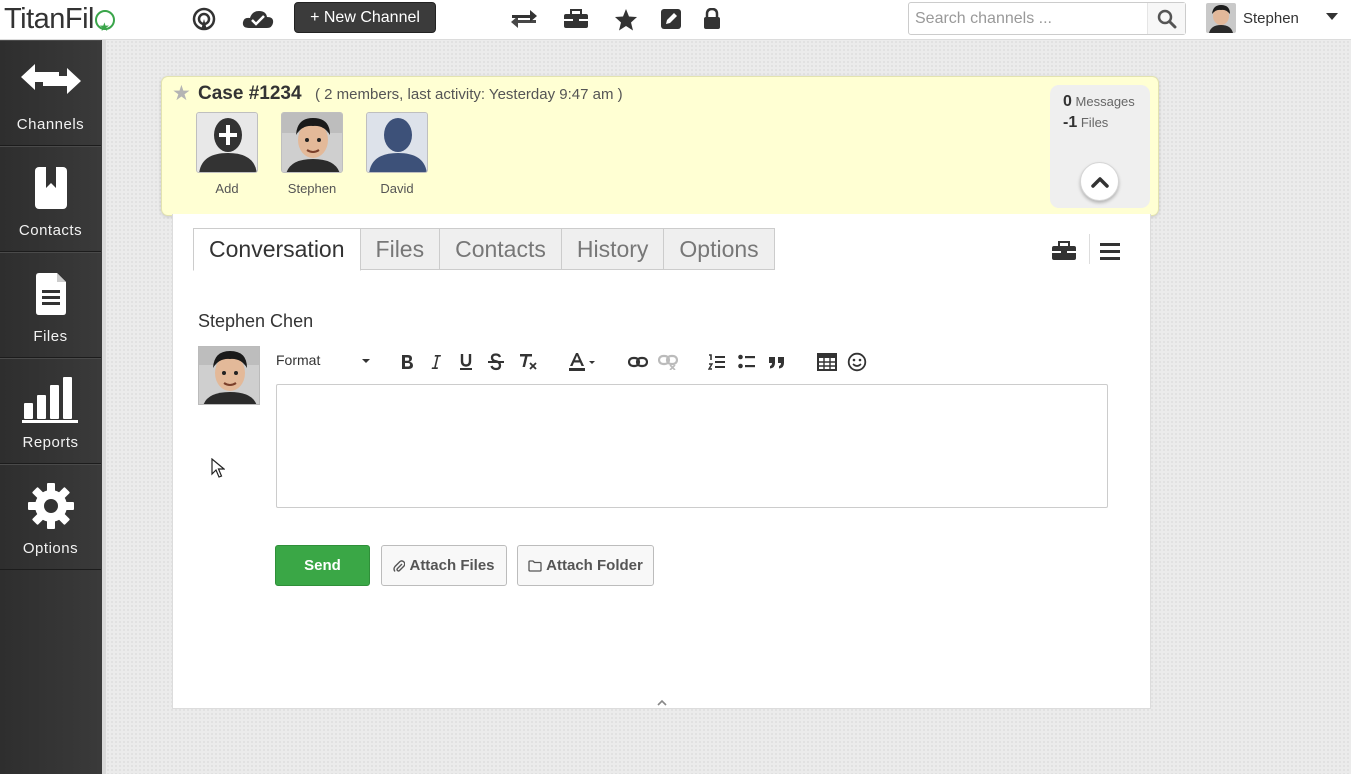 The height and width of the screenshot is (774, 1351). I want to click on member-name: David, so click(397, 188).